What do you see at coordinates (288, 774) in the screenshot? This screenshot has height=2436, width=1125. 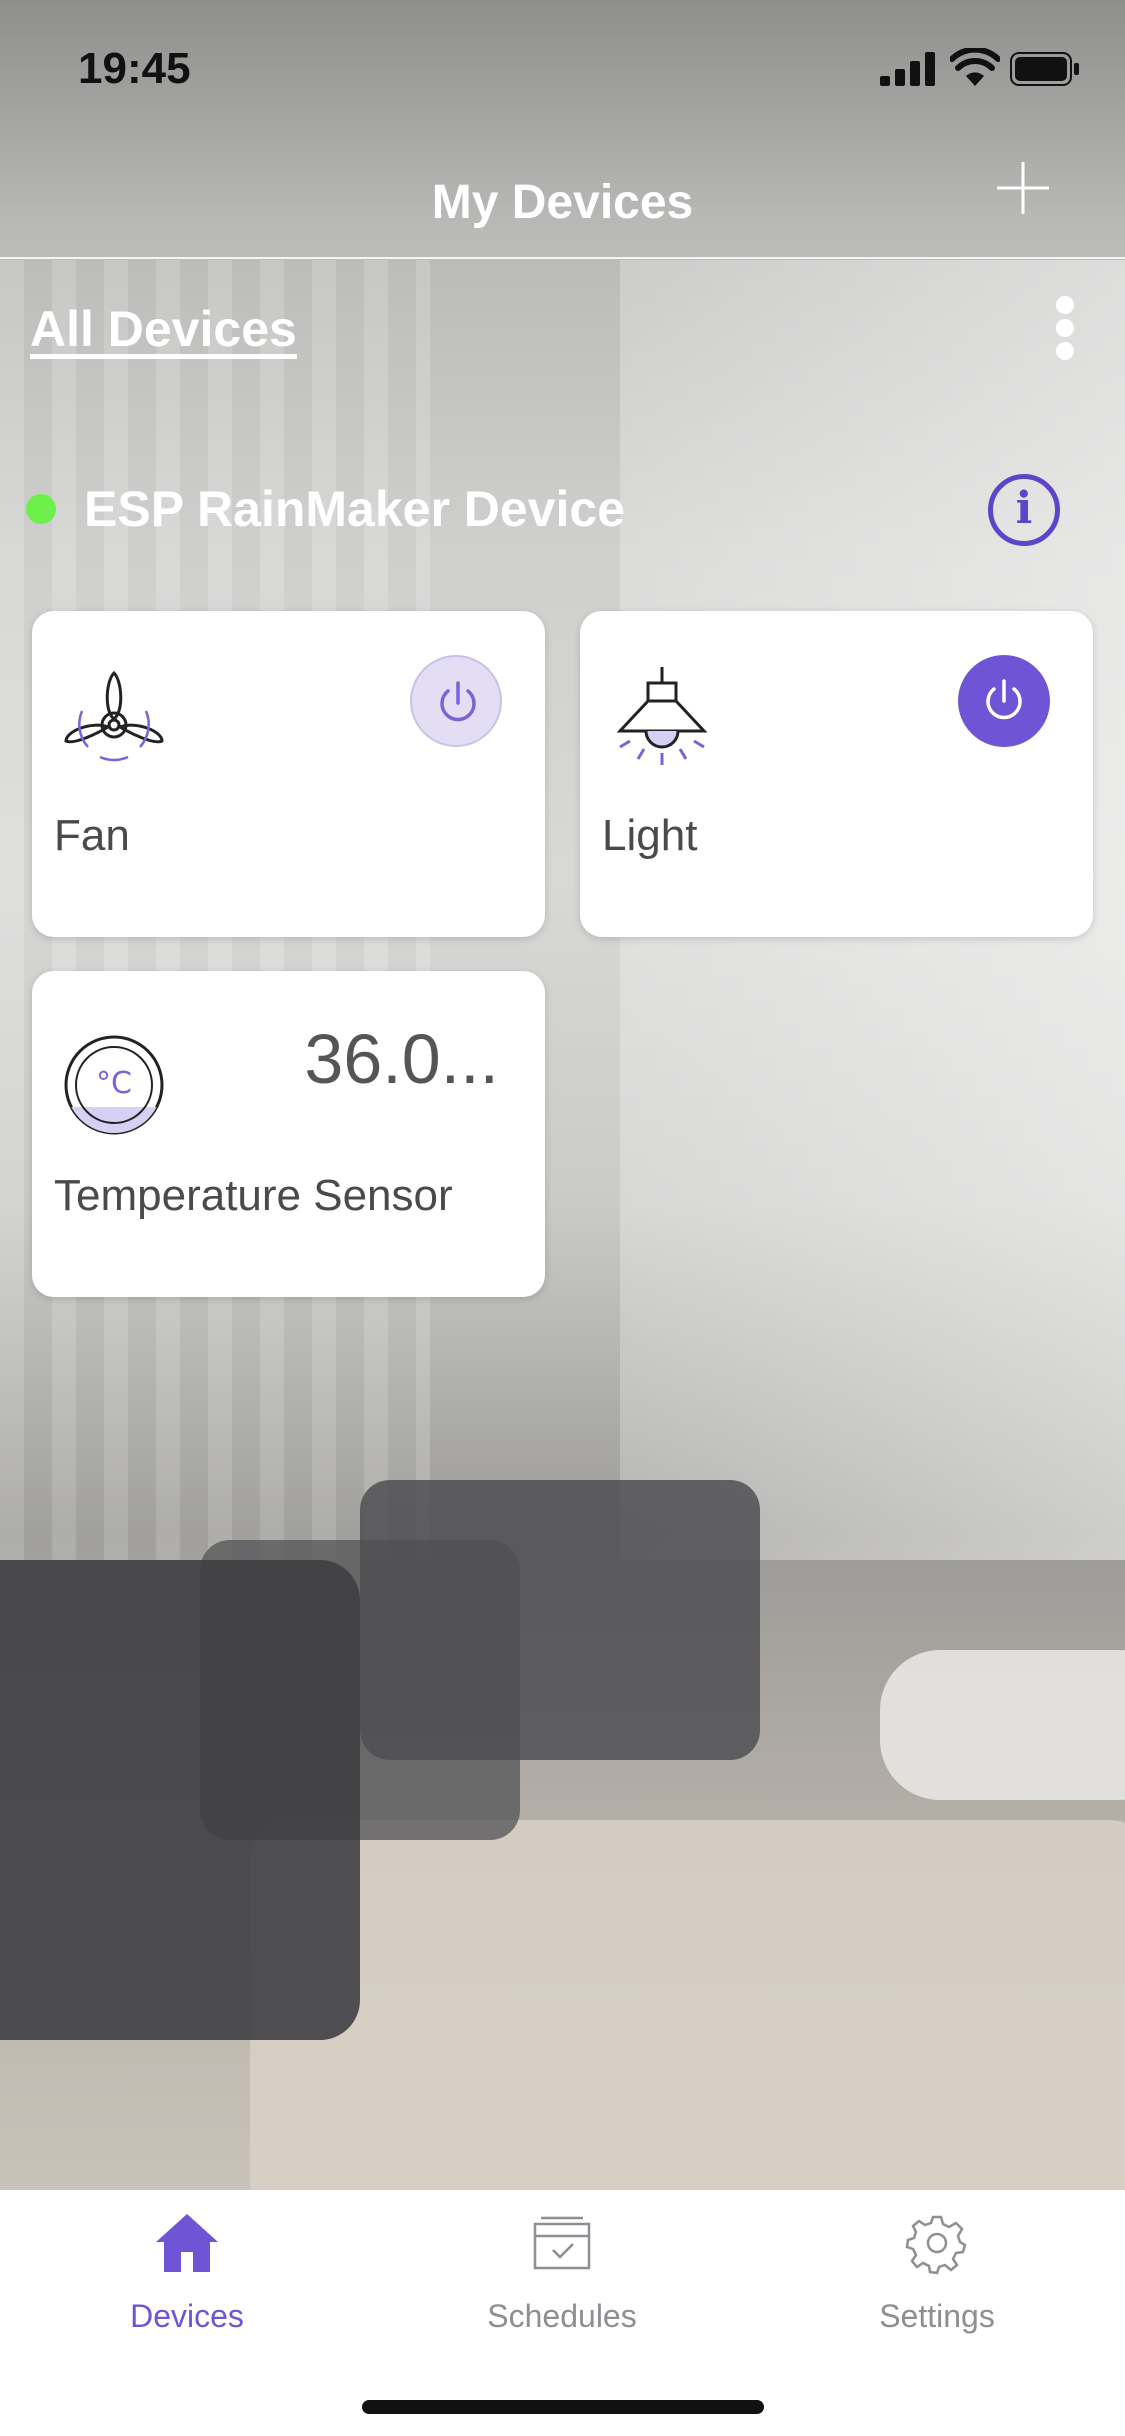 I see `device-card-fan: Fan` at bounding box center [288, 774].